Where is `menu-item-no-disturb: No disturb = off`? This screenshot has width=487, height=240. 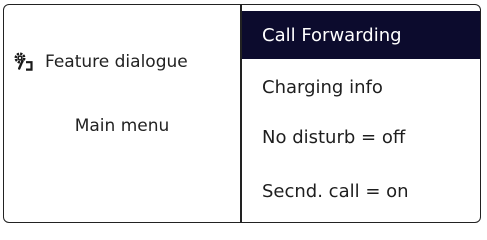 menu-item-no-disturb: No disturb = off is located at coordinates (361, 137).